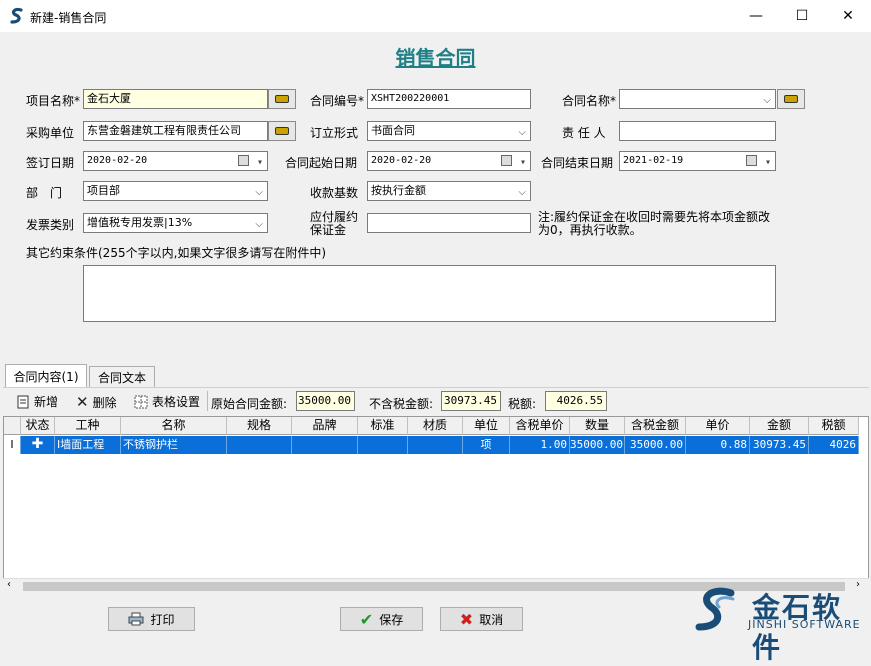  Describe the element at coordinates (259, 426) in the screenshot. I see `grid-header-cell: 规格` at that location.